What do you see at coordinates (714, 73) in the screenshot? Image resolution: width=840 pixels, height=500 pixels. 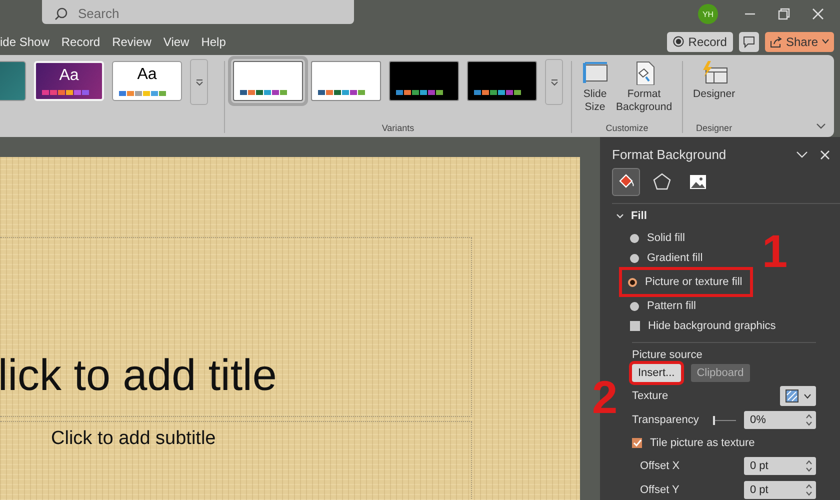 I see `designer-icon` at bounding box center [714, 73].